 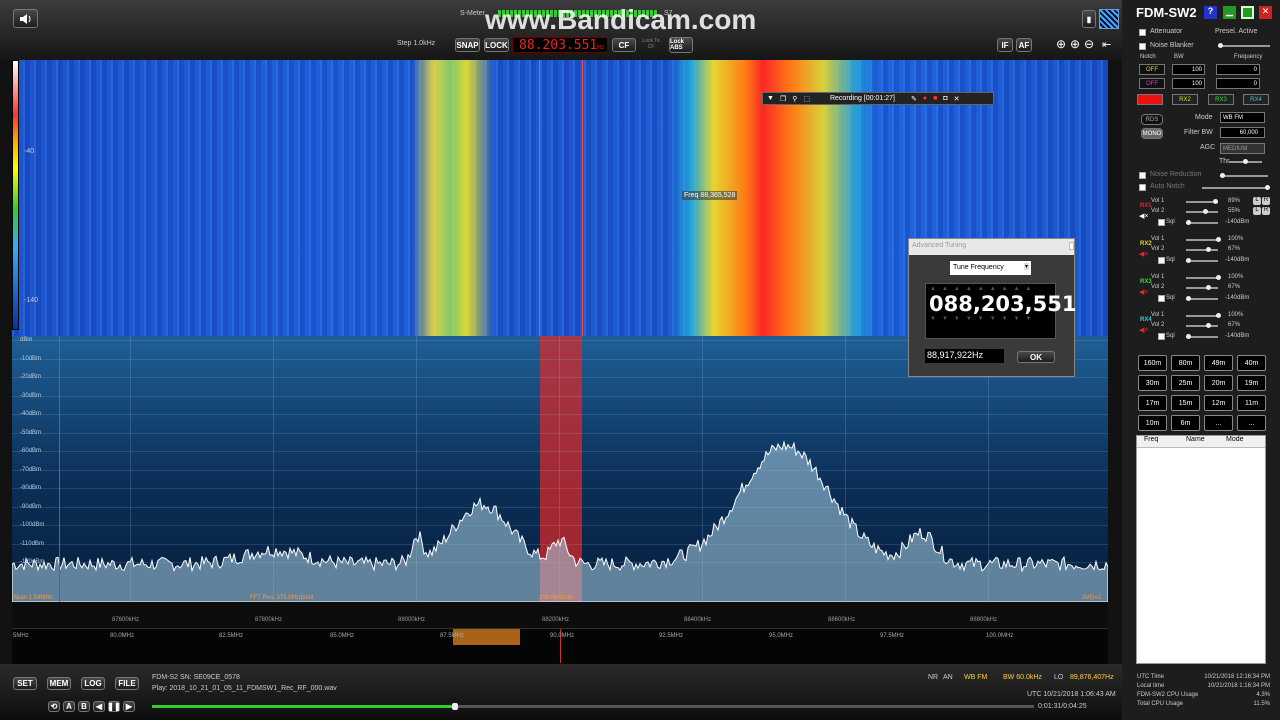 I want to click on search-icon: ⚲, so click(x=794, y=99).